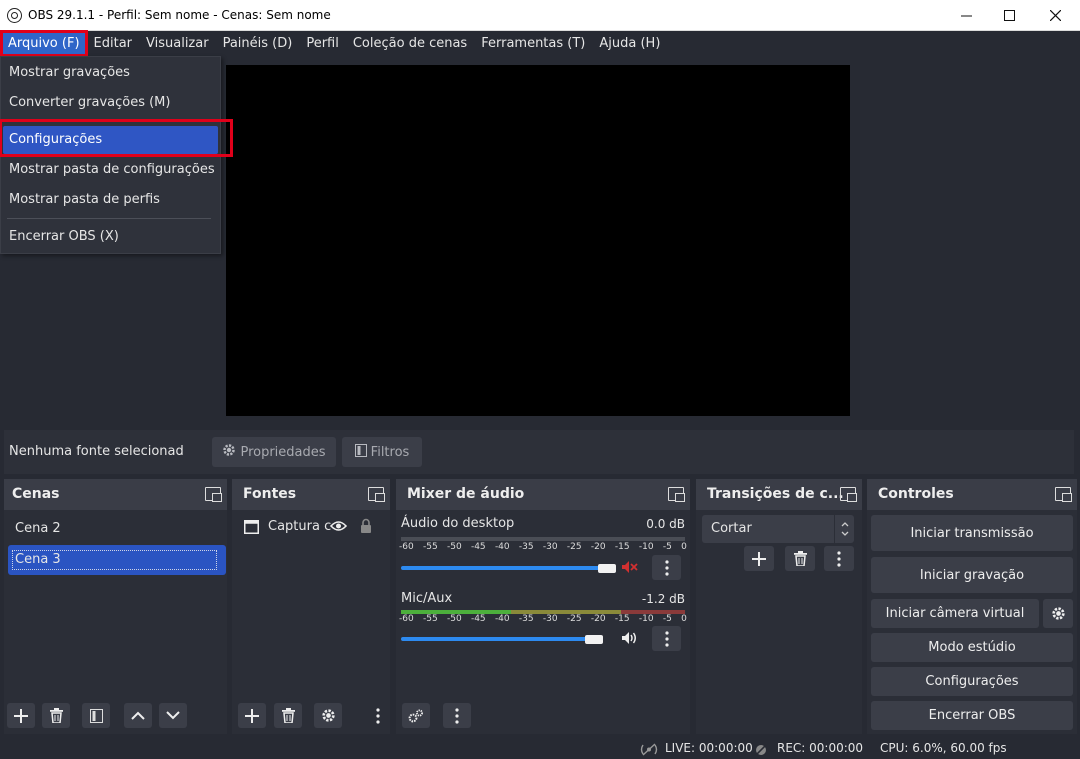 Image resolution: width=1080 pixels, height=759 pixels. Describe the element at coordinates (458, 523) in the screenshot. I see `channel-name: Áudio do desktop` at that location.